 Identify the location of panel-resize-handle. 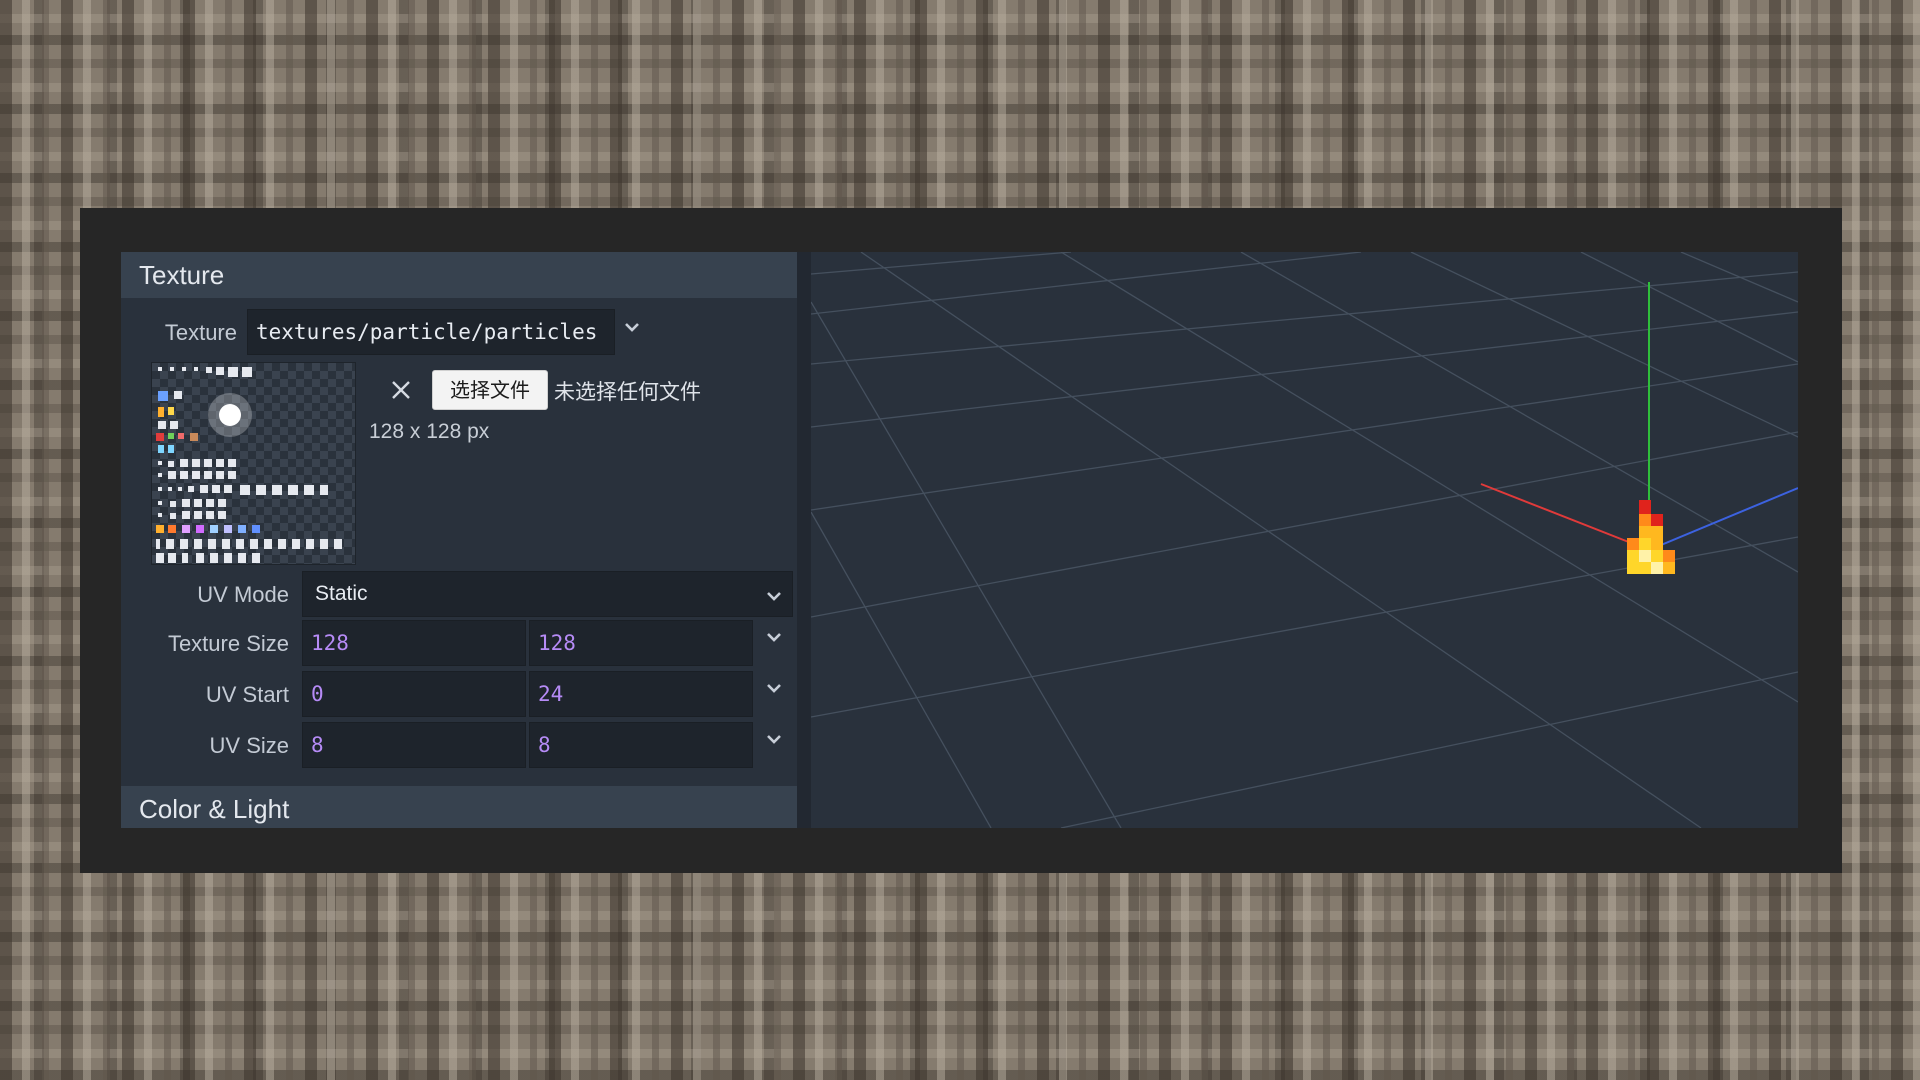
(804, 540).